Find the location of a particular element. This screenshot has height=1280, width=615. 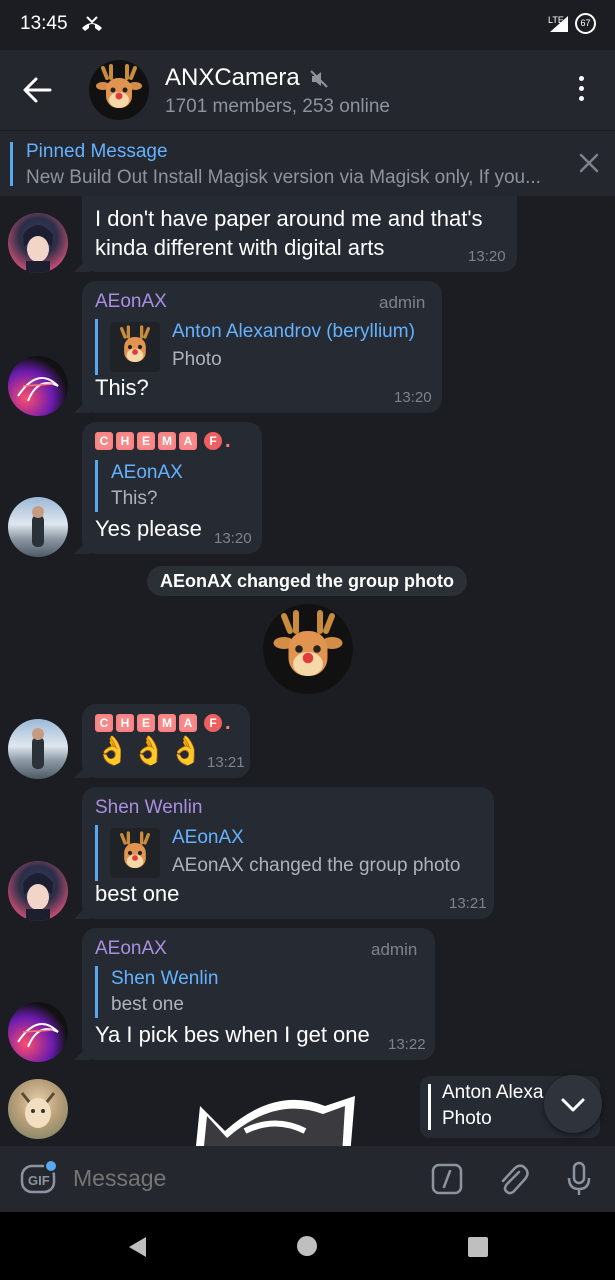

new-group-photo is located at coordinates (308, 649).